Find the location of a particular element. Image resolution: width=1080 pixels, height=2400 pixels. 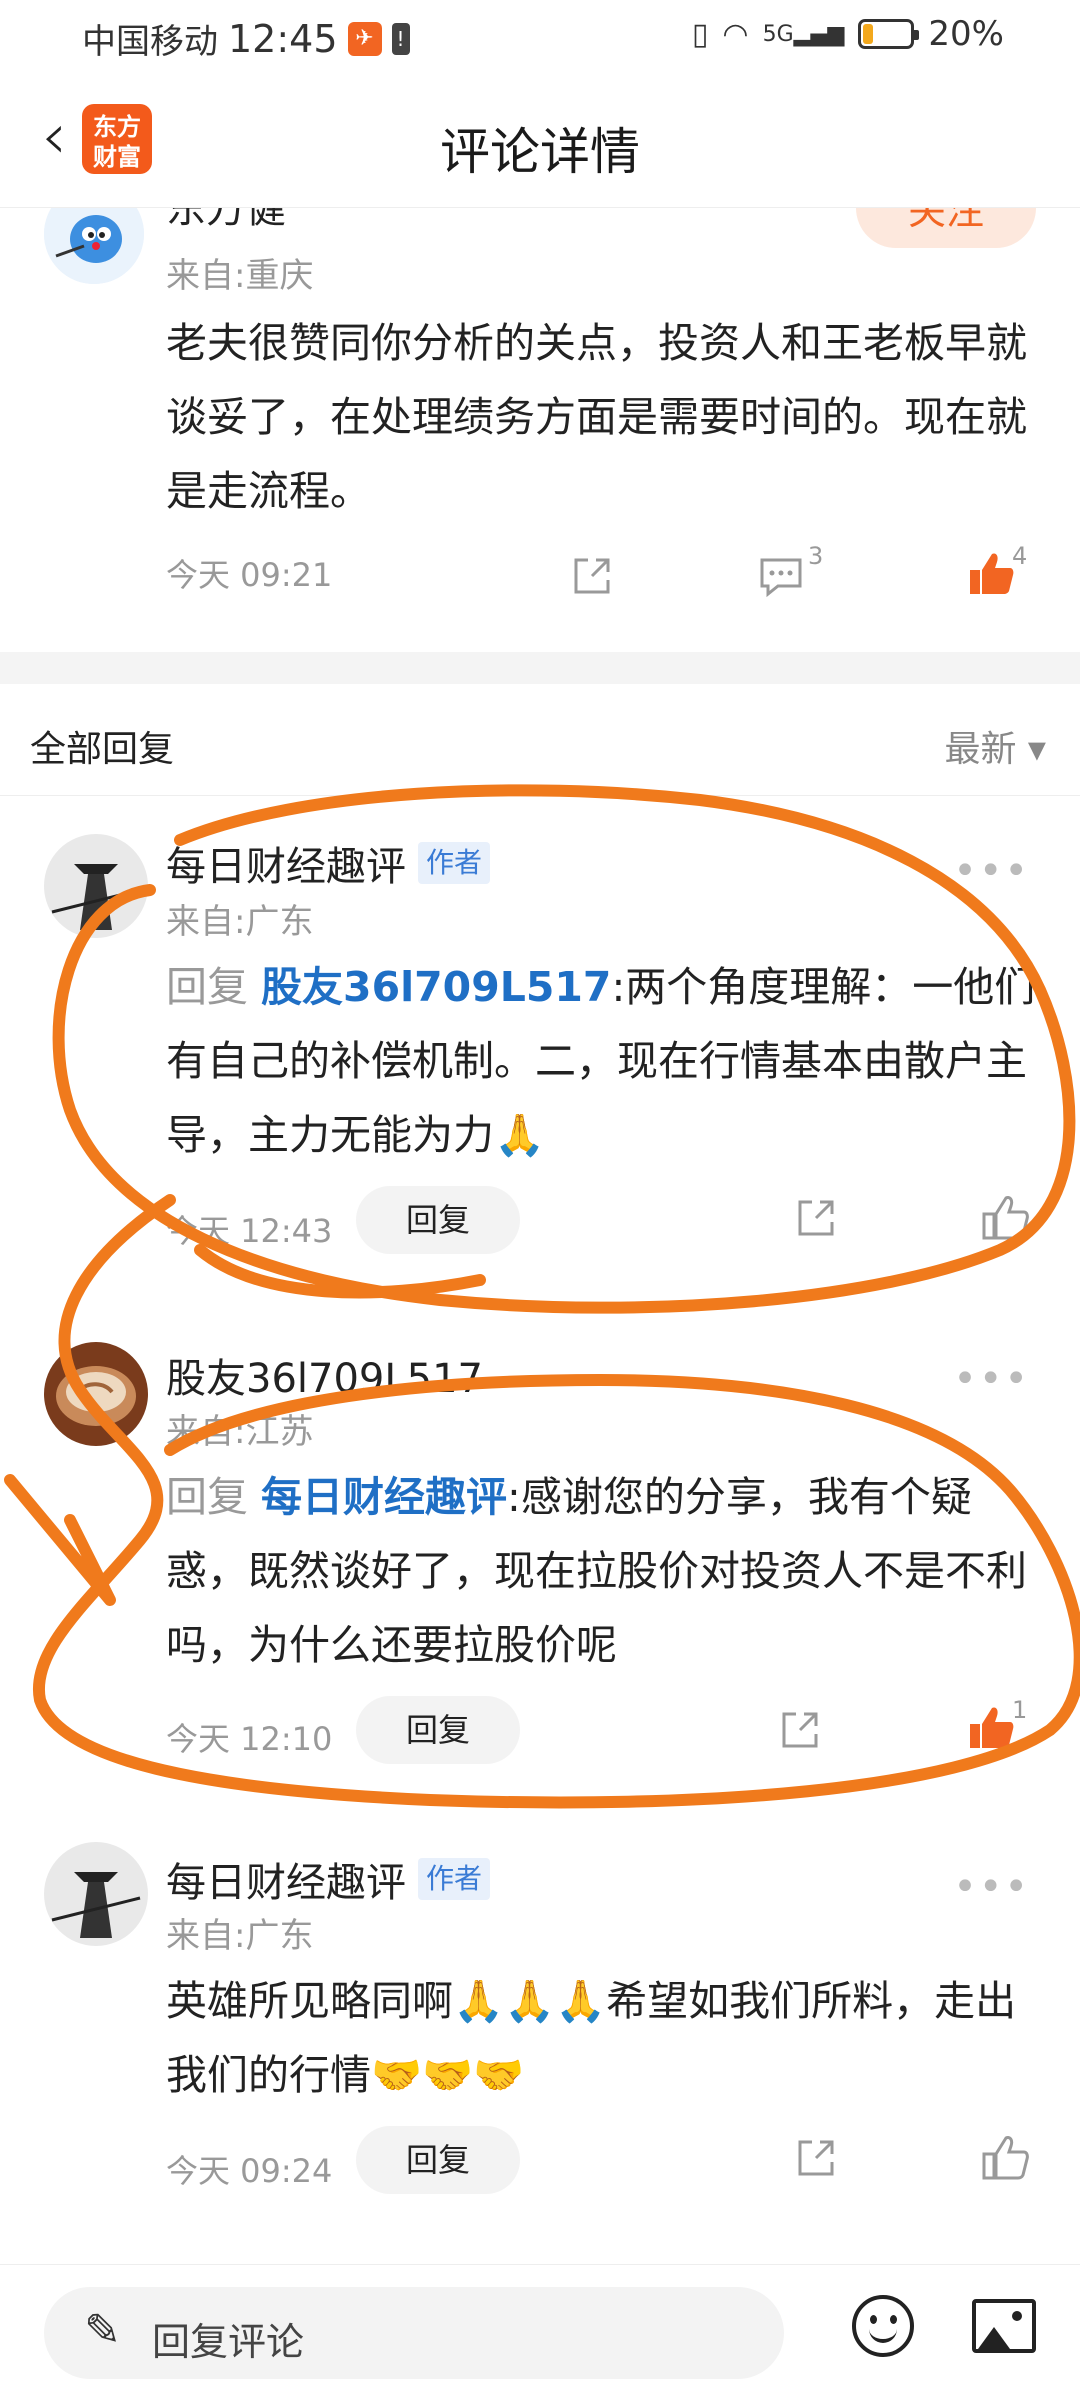

alert-icon: ! is located at coordinates (400, 38).